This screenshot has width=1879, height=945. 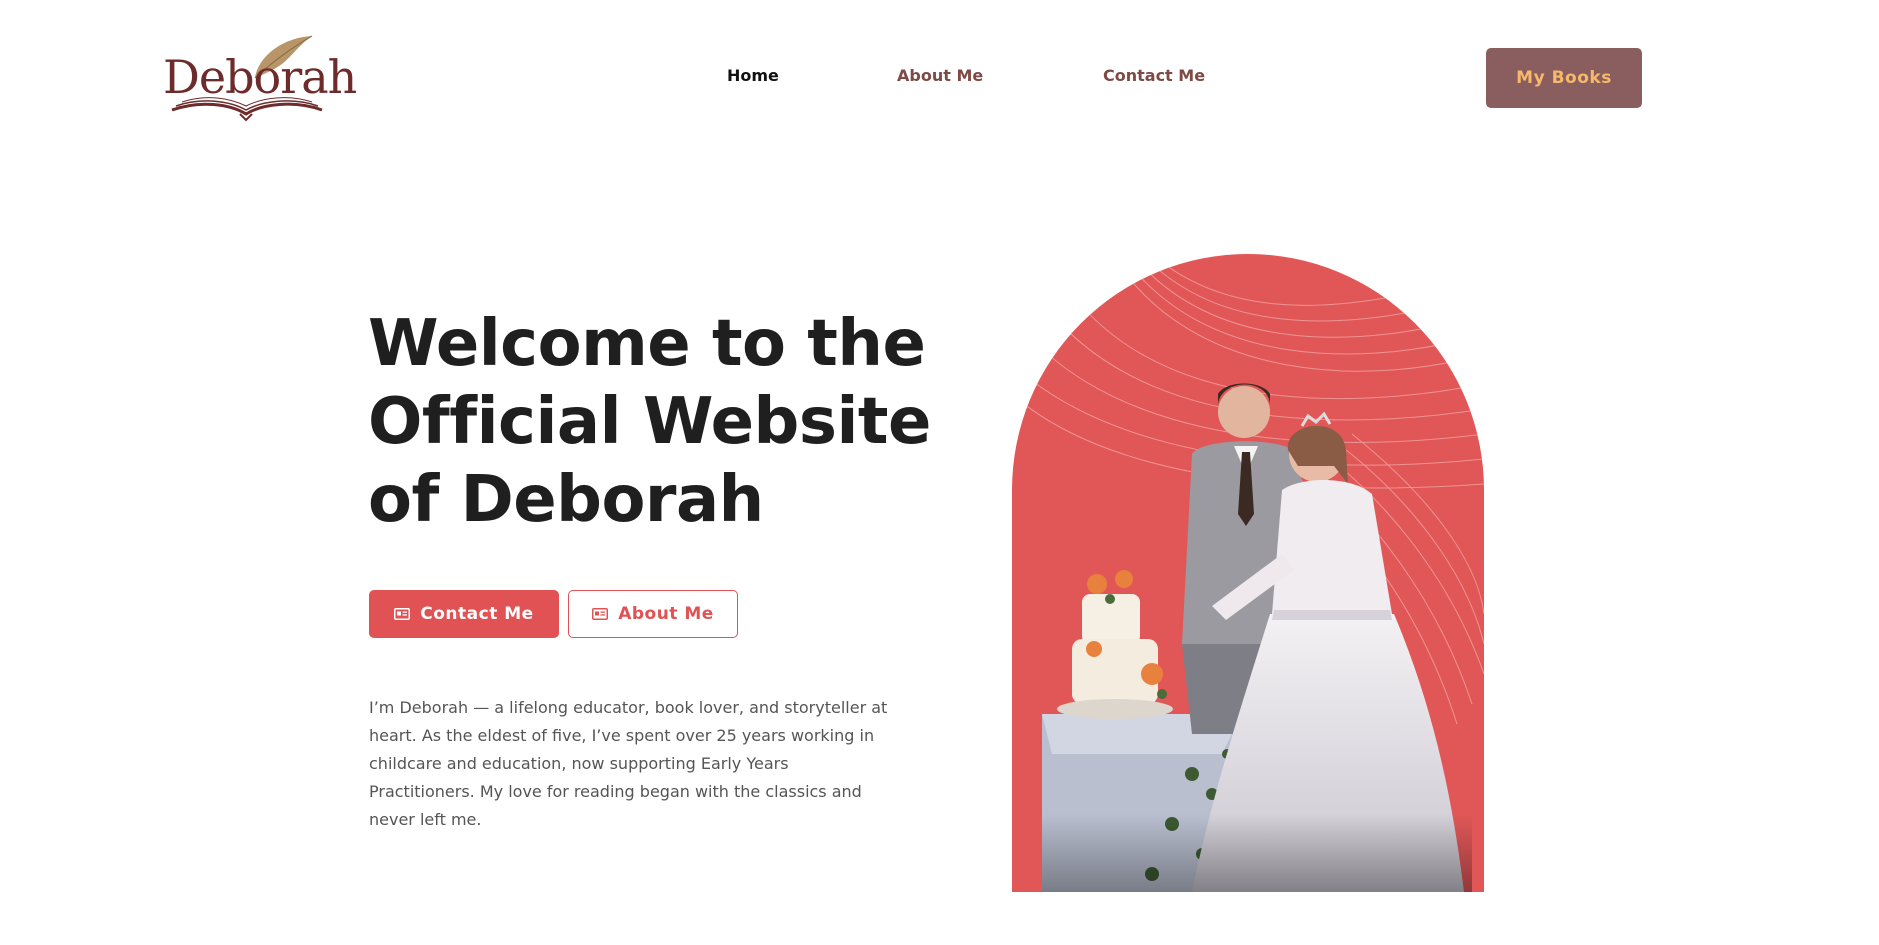 I want to click on contact-me-button: Contact Me, so click(x=464, y=614).